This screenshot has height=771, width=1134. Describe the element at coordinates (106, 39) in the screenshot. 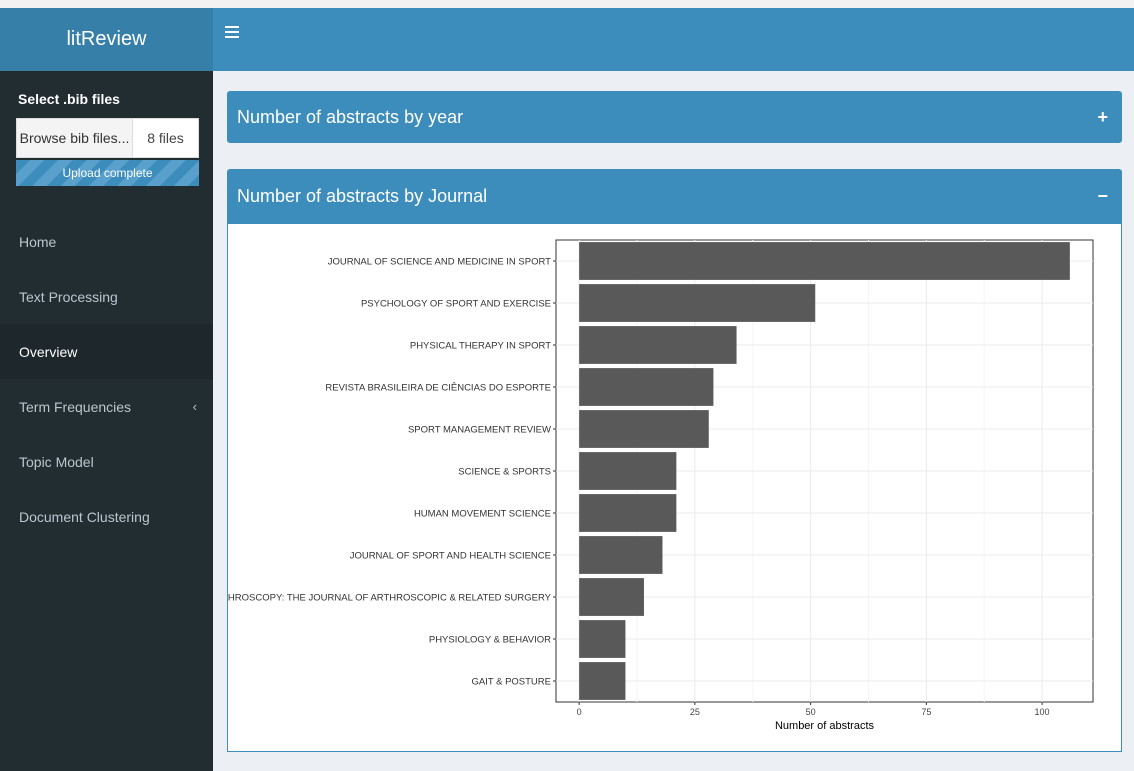

I see `app-logo: litReview` at that location.